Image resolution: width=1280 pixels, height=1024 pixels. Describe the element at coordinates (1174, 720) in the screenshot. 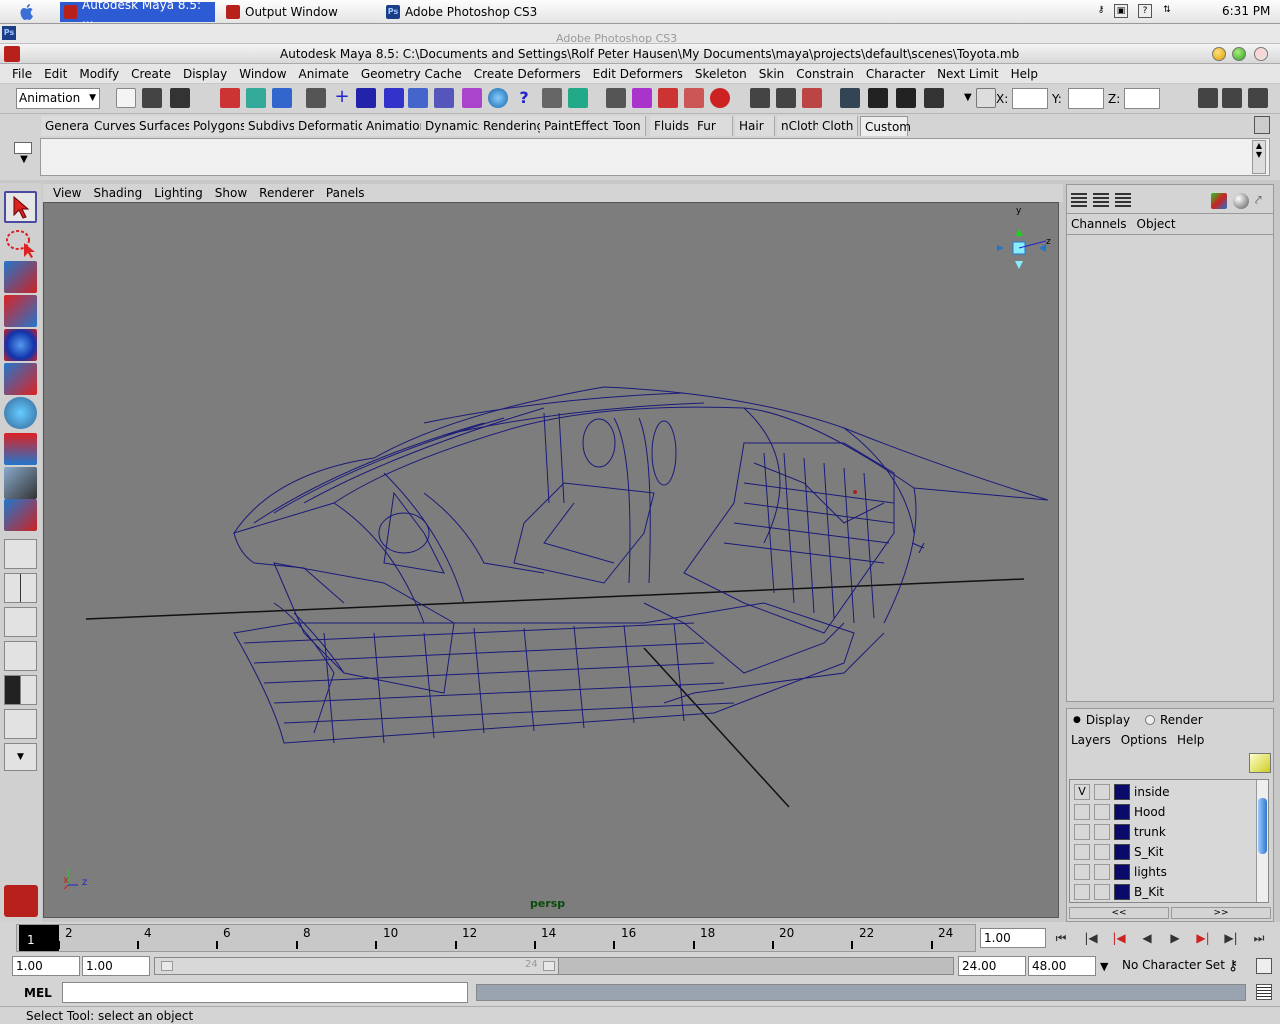

I see `render-radio: Render` at that location.